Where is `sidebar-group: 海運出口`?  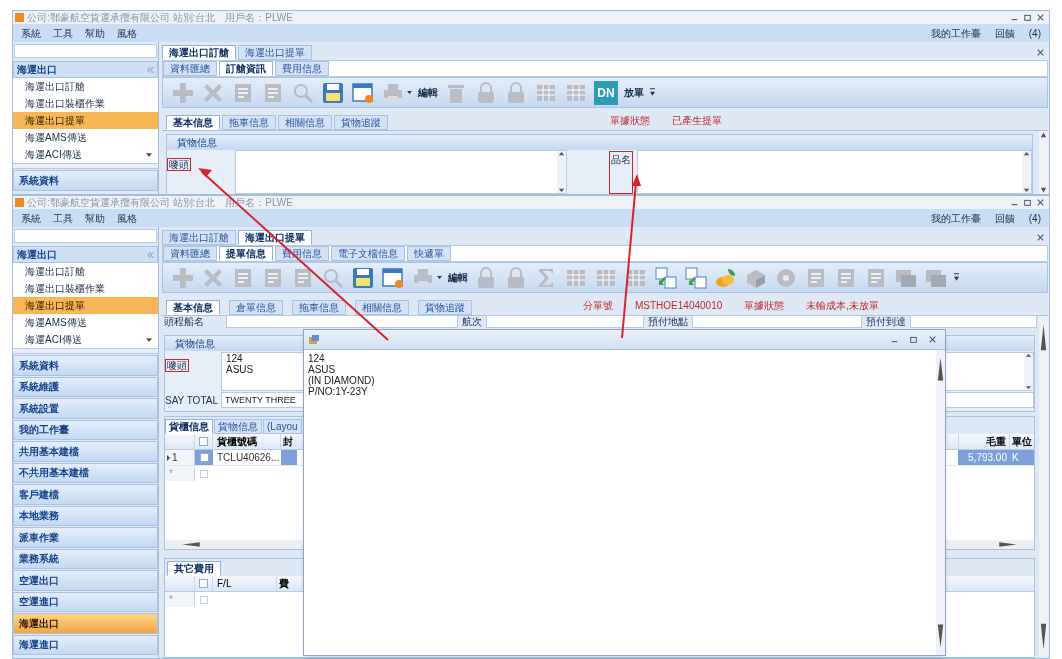
sidebar-group: 海運出口 is located at coordinates (85, 623).